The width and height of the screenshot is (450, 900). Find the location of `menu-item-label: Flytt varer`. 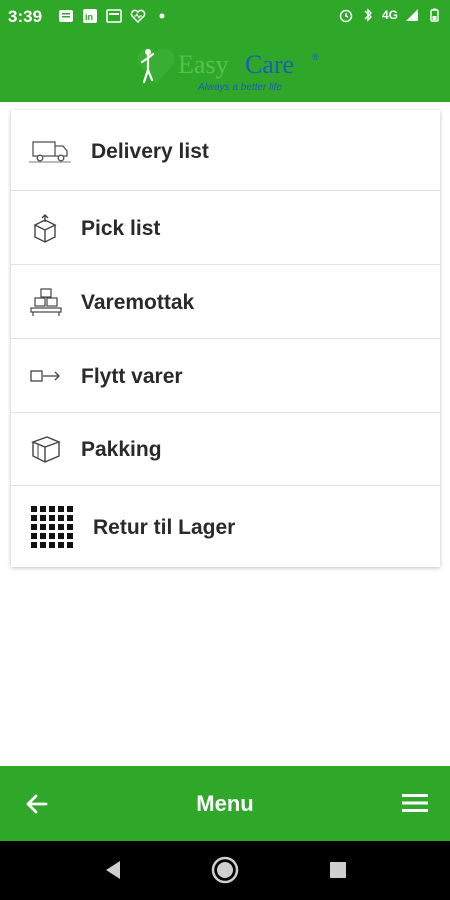

menu-item-label: Flytt varer is located at coordinates (132, 376).